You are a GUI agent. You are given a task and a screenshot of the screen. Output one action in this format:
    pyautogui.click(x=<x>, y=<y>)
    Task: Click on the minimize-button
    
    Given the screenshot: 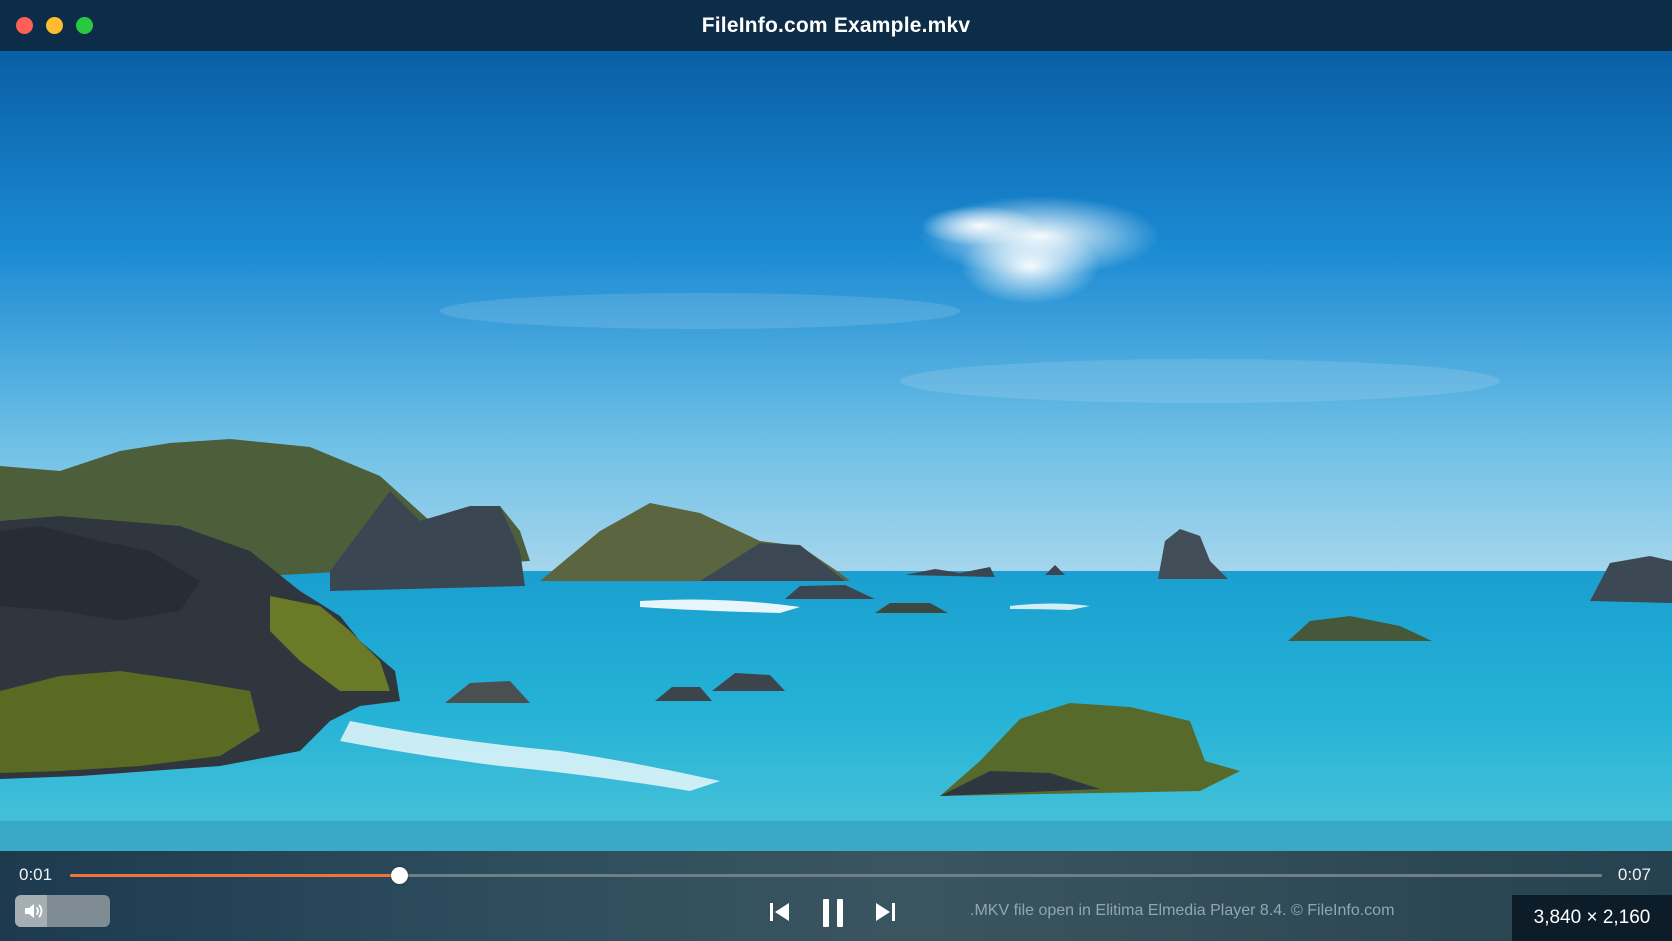 What is the action you would take?
    pyautogui.click(x=54, y=25)
    